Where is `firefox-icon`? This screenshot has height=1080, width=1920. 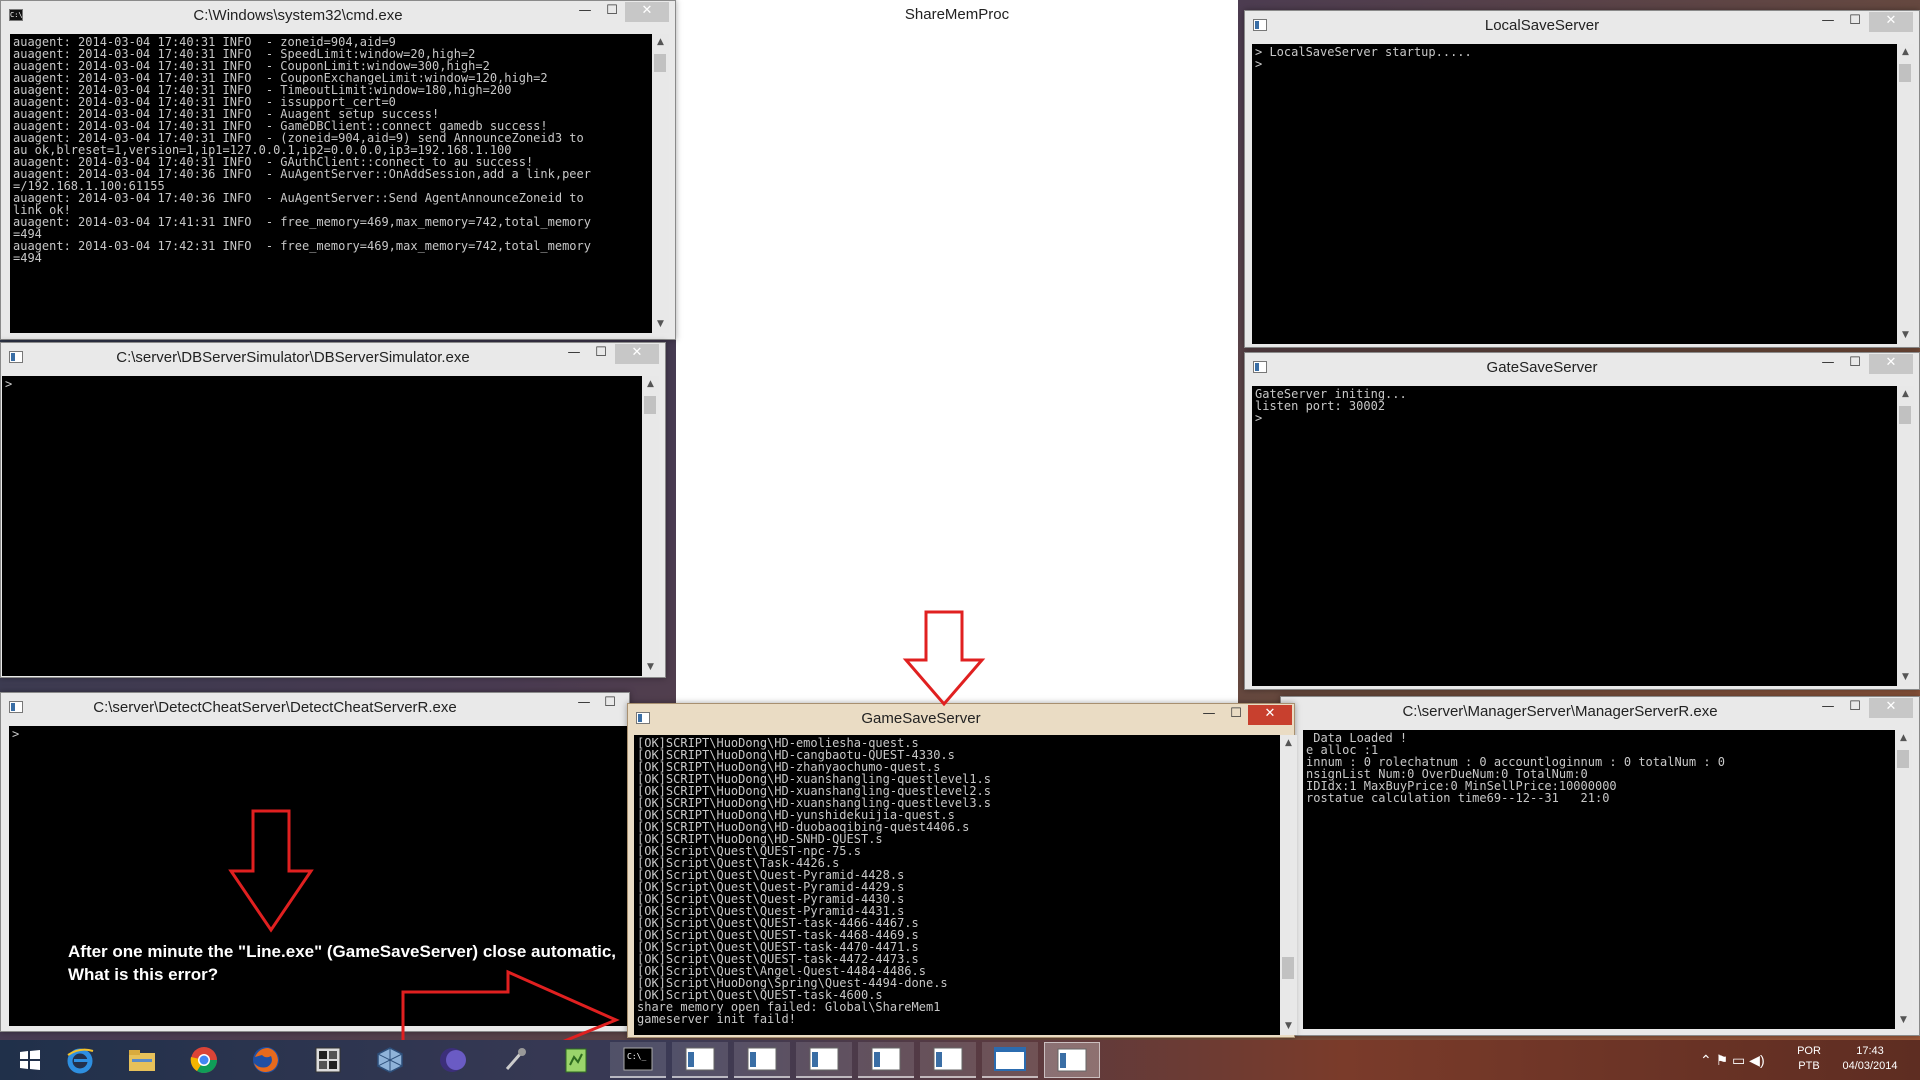
firefox-icon is located at coordinates (266, 1060).